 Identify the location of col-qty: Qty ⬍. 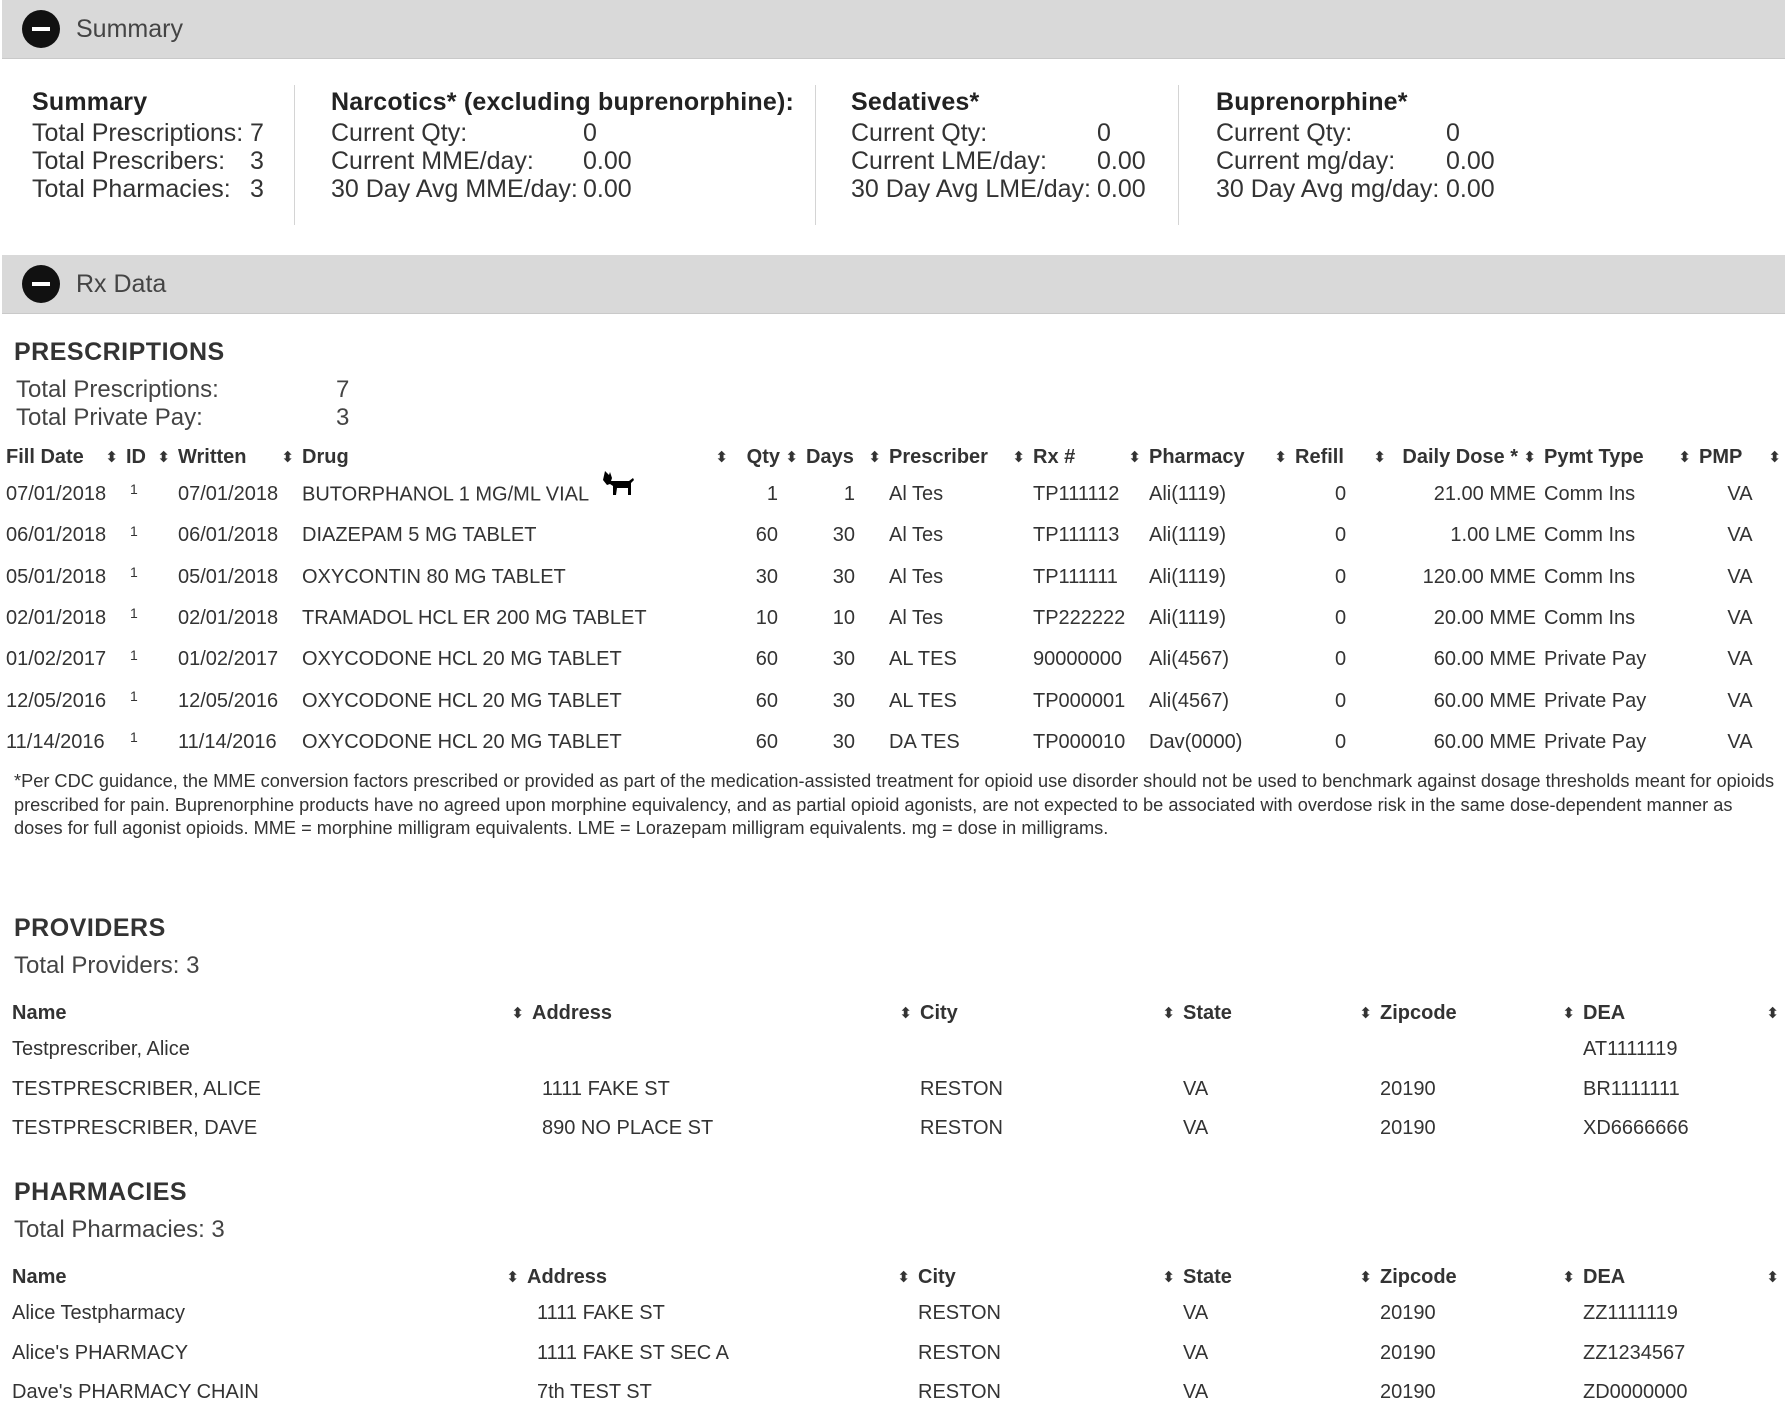
(767, 457).